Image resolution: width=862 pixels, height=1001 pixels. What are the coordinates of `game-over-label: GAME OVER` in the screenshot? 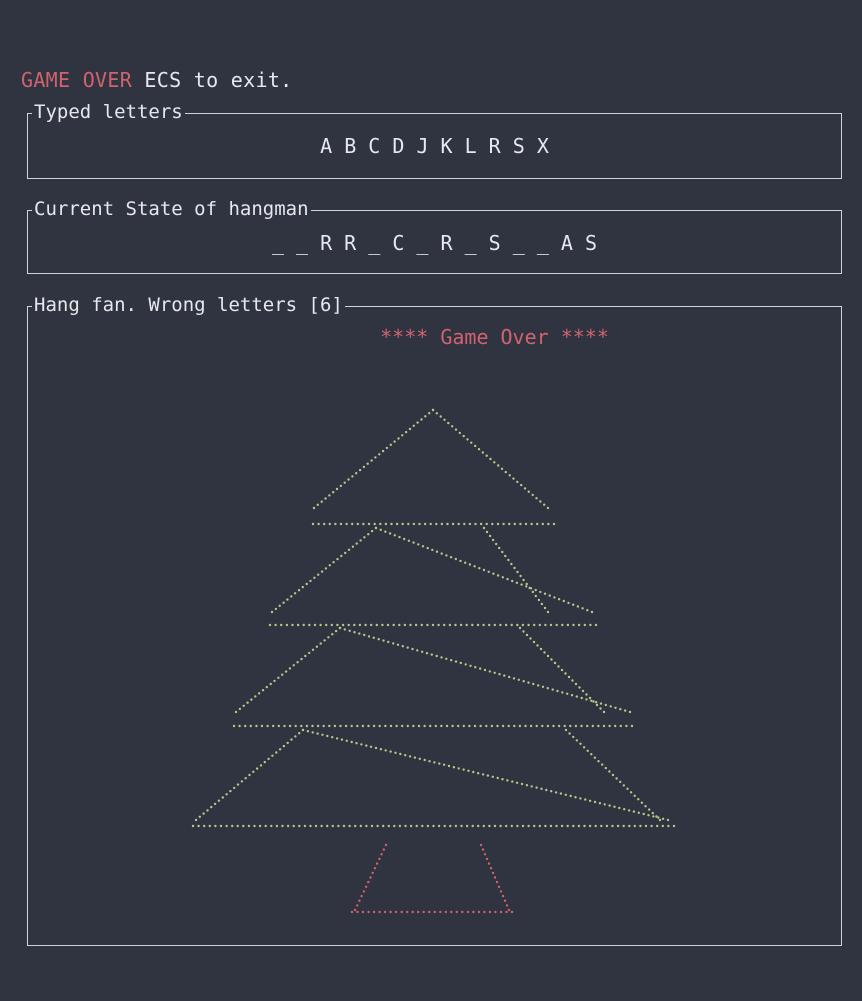 It's located at (77, 80).